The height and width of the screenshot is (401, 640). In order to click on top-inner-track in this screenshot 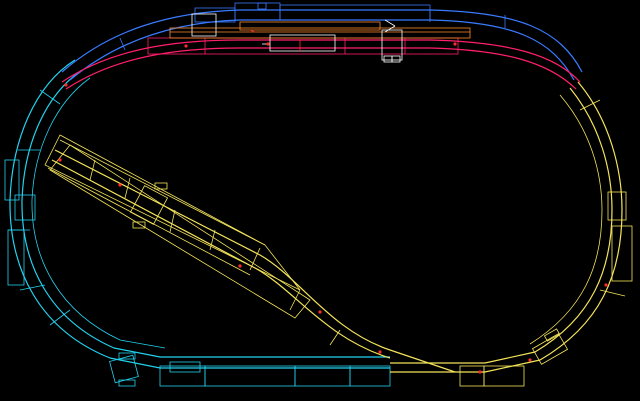, I will do `click(321, 63)`.